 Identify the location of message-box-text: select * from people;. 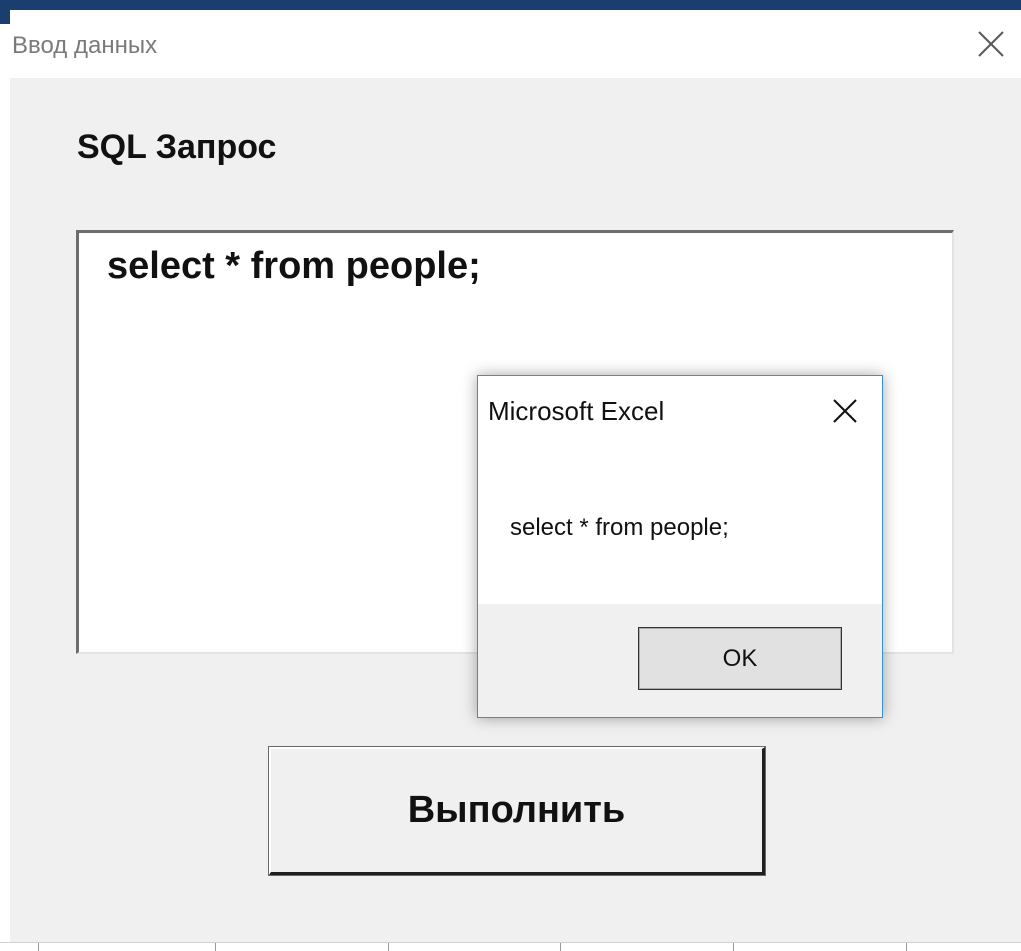
(619, 527).